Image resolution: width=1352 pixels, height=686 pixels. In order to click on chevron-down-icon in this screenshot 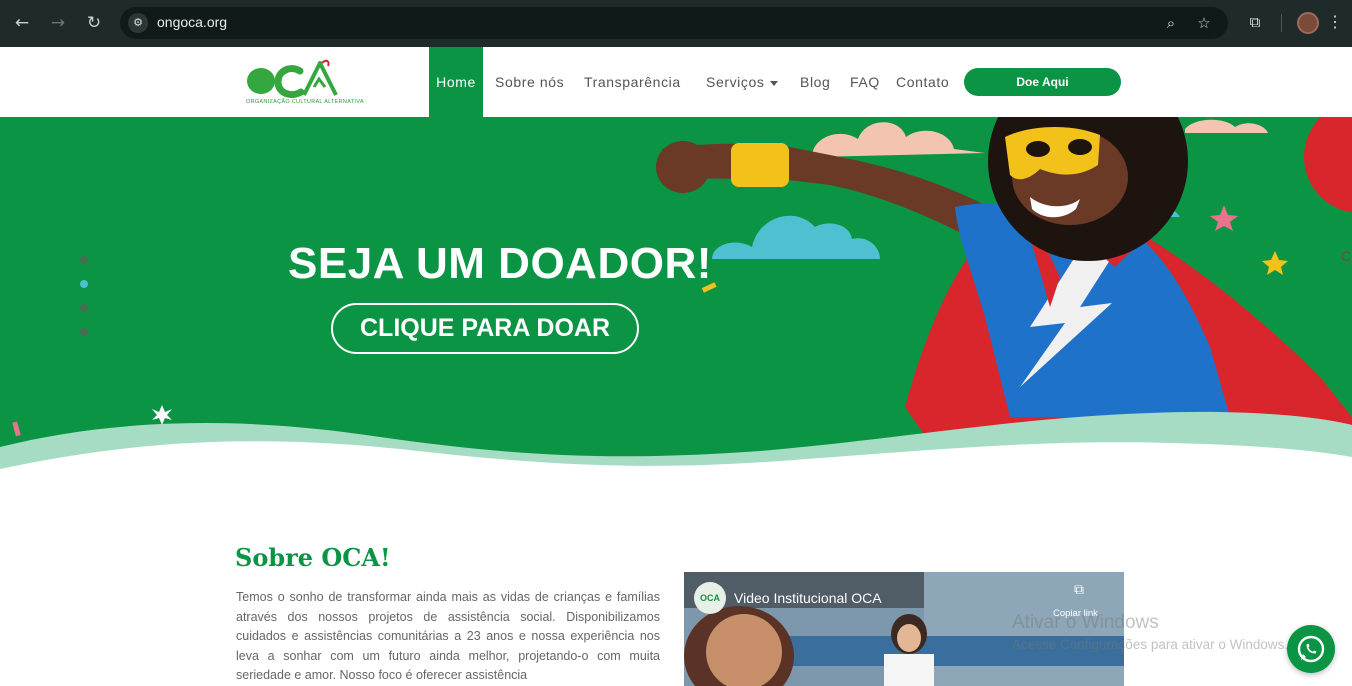, I will do `click(774, 83)`.